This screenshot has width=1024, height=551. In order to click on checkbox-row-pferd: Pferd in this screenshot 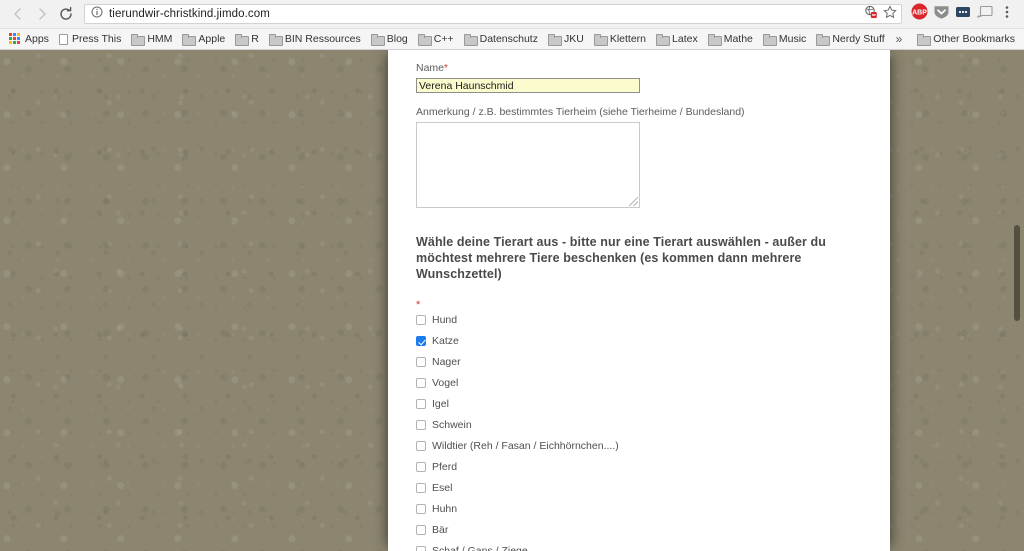, I will do `click(639, 467)`.